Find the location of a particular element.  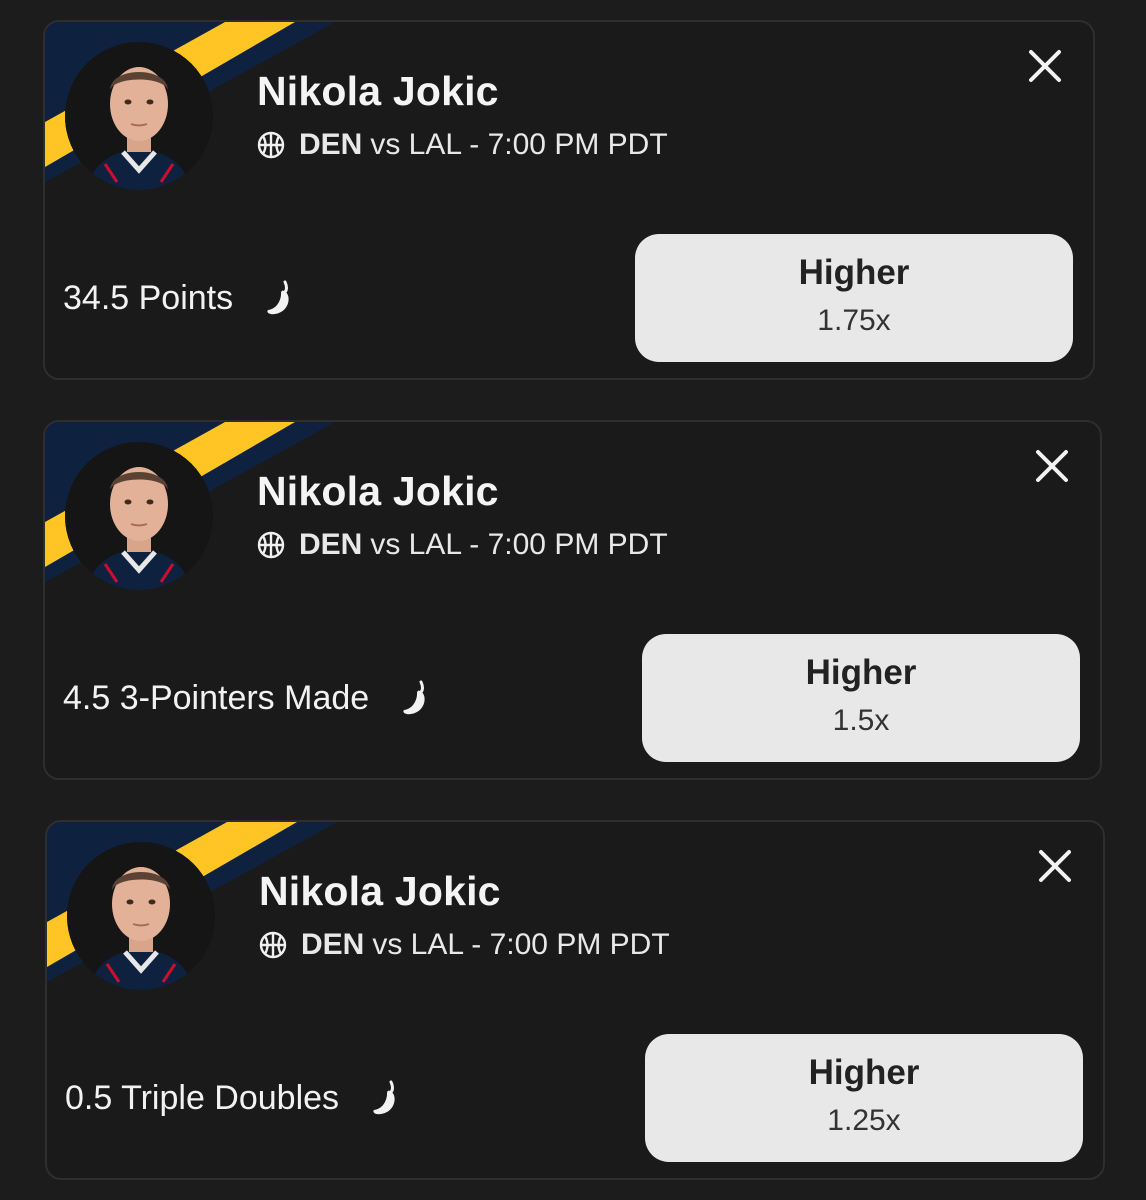

stat-label: 0.5 Triple Doubles is located at coordinates (202, 1097).